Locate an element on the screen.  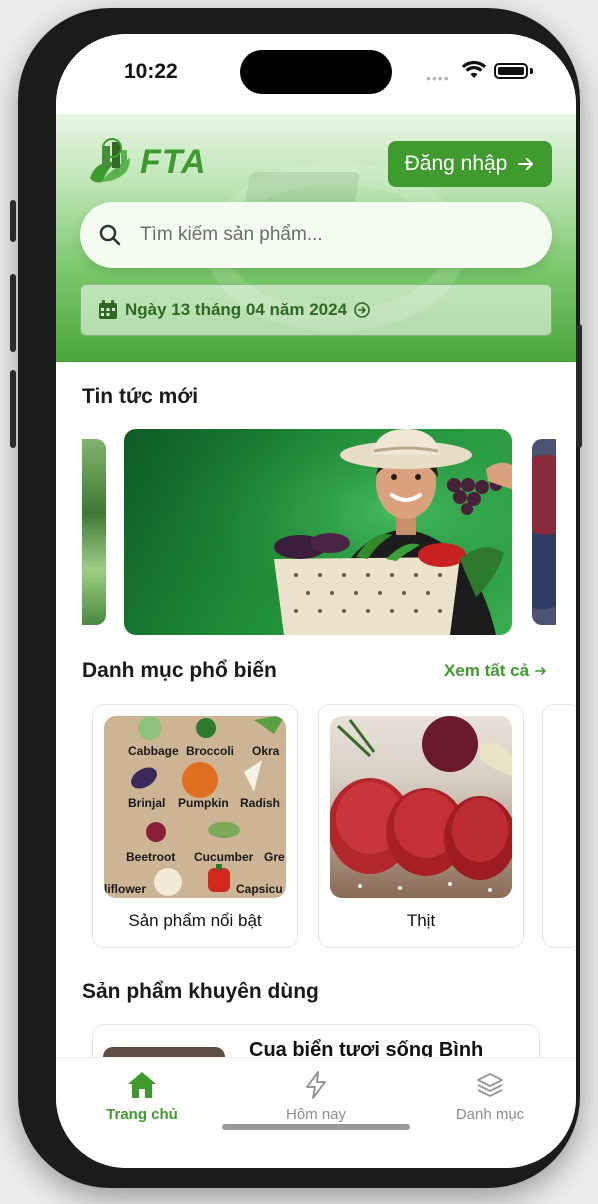
nav-tab-home: Trang chủ is located at coordinates (142, 1096).